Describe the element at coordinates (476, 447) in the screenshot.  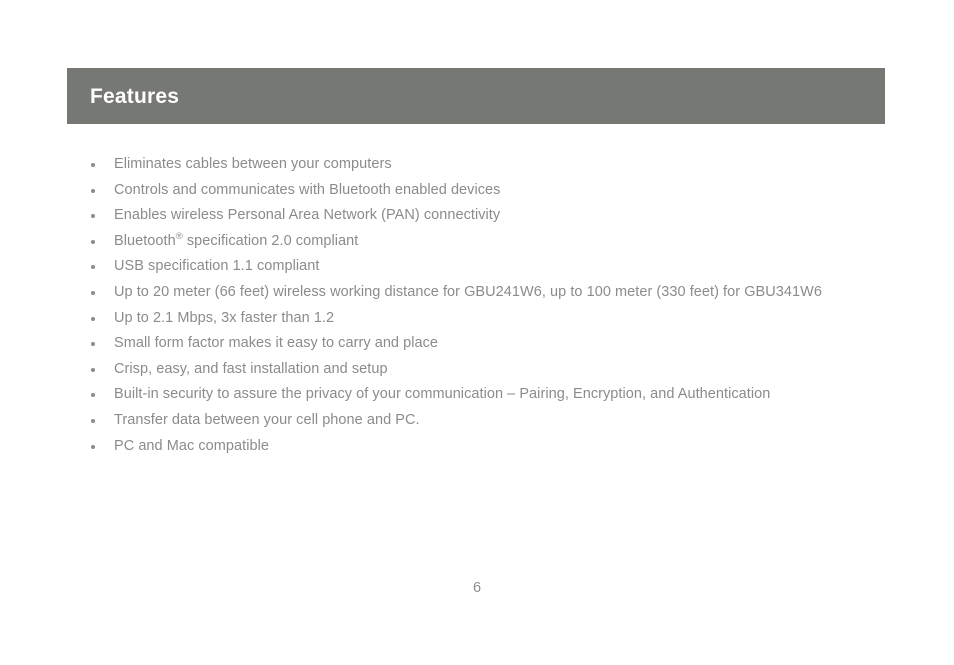
I see `feature-list-item: PC and Mac compatible` at that location.